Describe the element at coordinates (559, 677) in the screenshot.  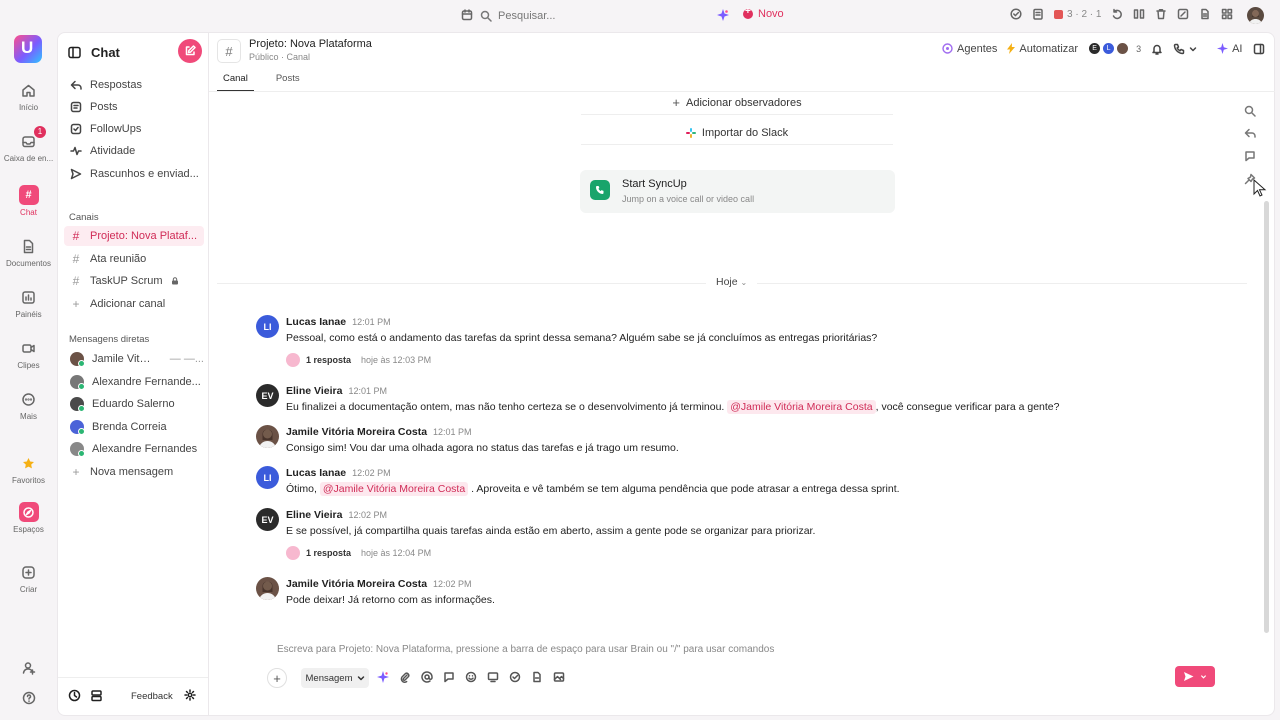
I see `image-icon` at that location.